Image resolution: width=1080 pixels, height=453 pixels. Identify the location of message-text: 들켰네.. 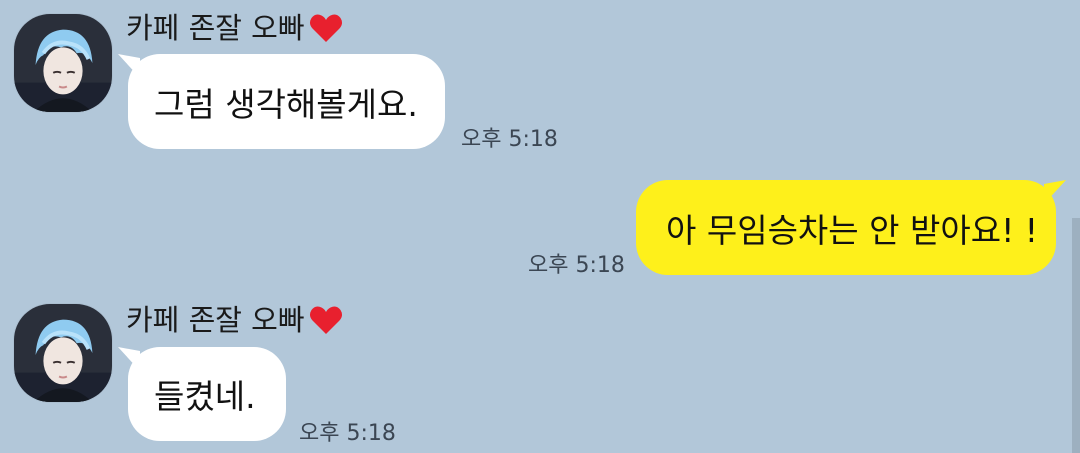
(205, 396).